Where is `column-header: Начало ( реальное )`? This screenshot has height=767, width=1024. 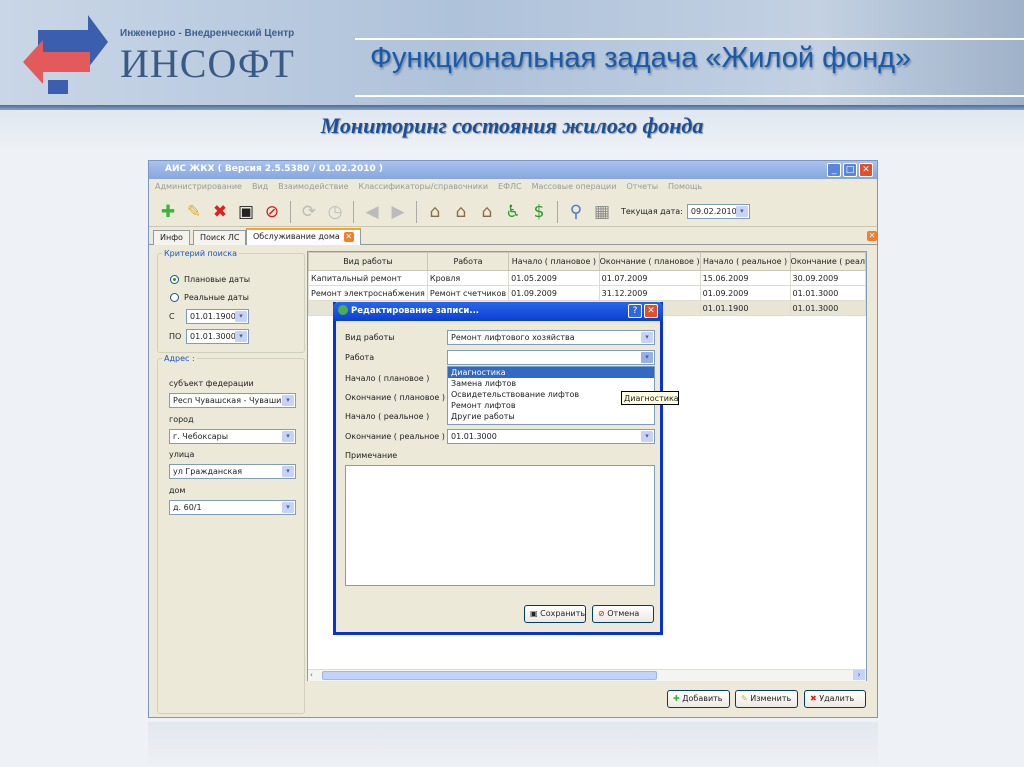 column-header: Начало ( реальное ) is located at coordinates (745, 261).